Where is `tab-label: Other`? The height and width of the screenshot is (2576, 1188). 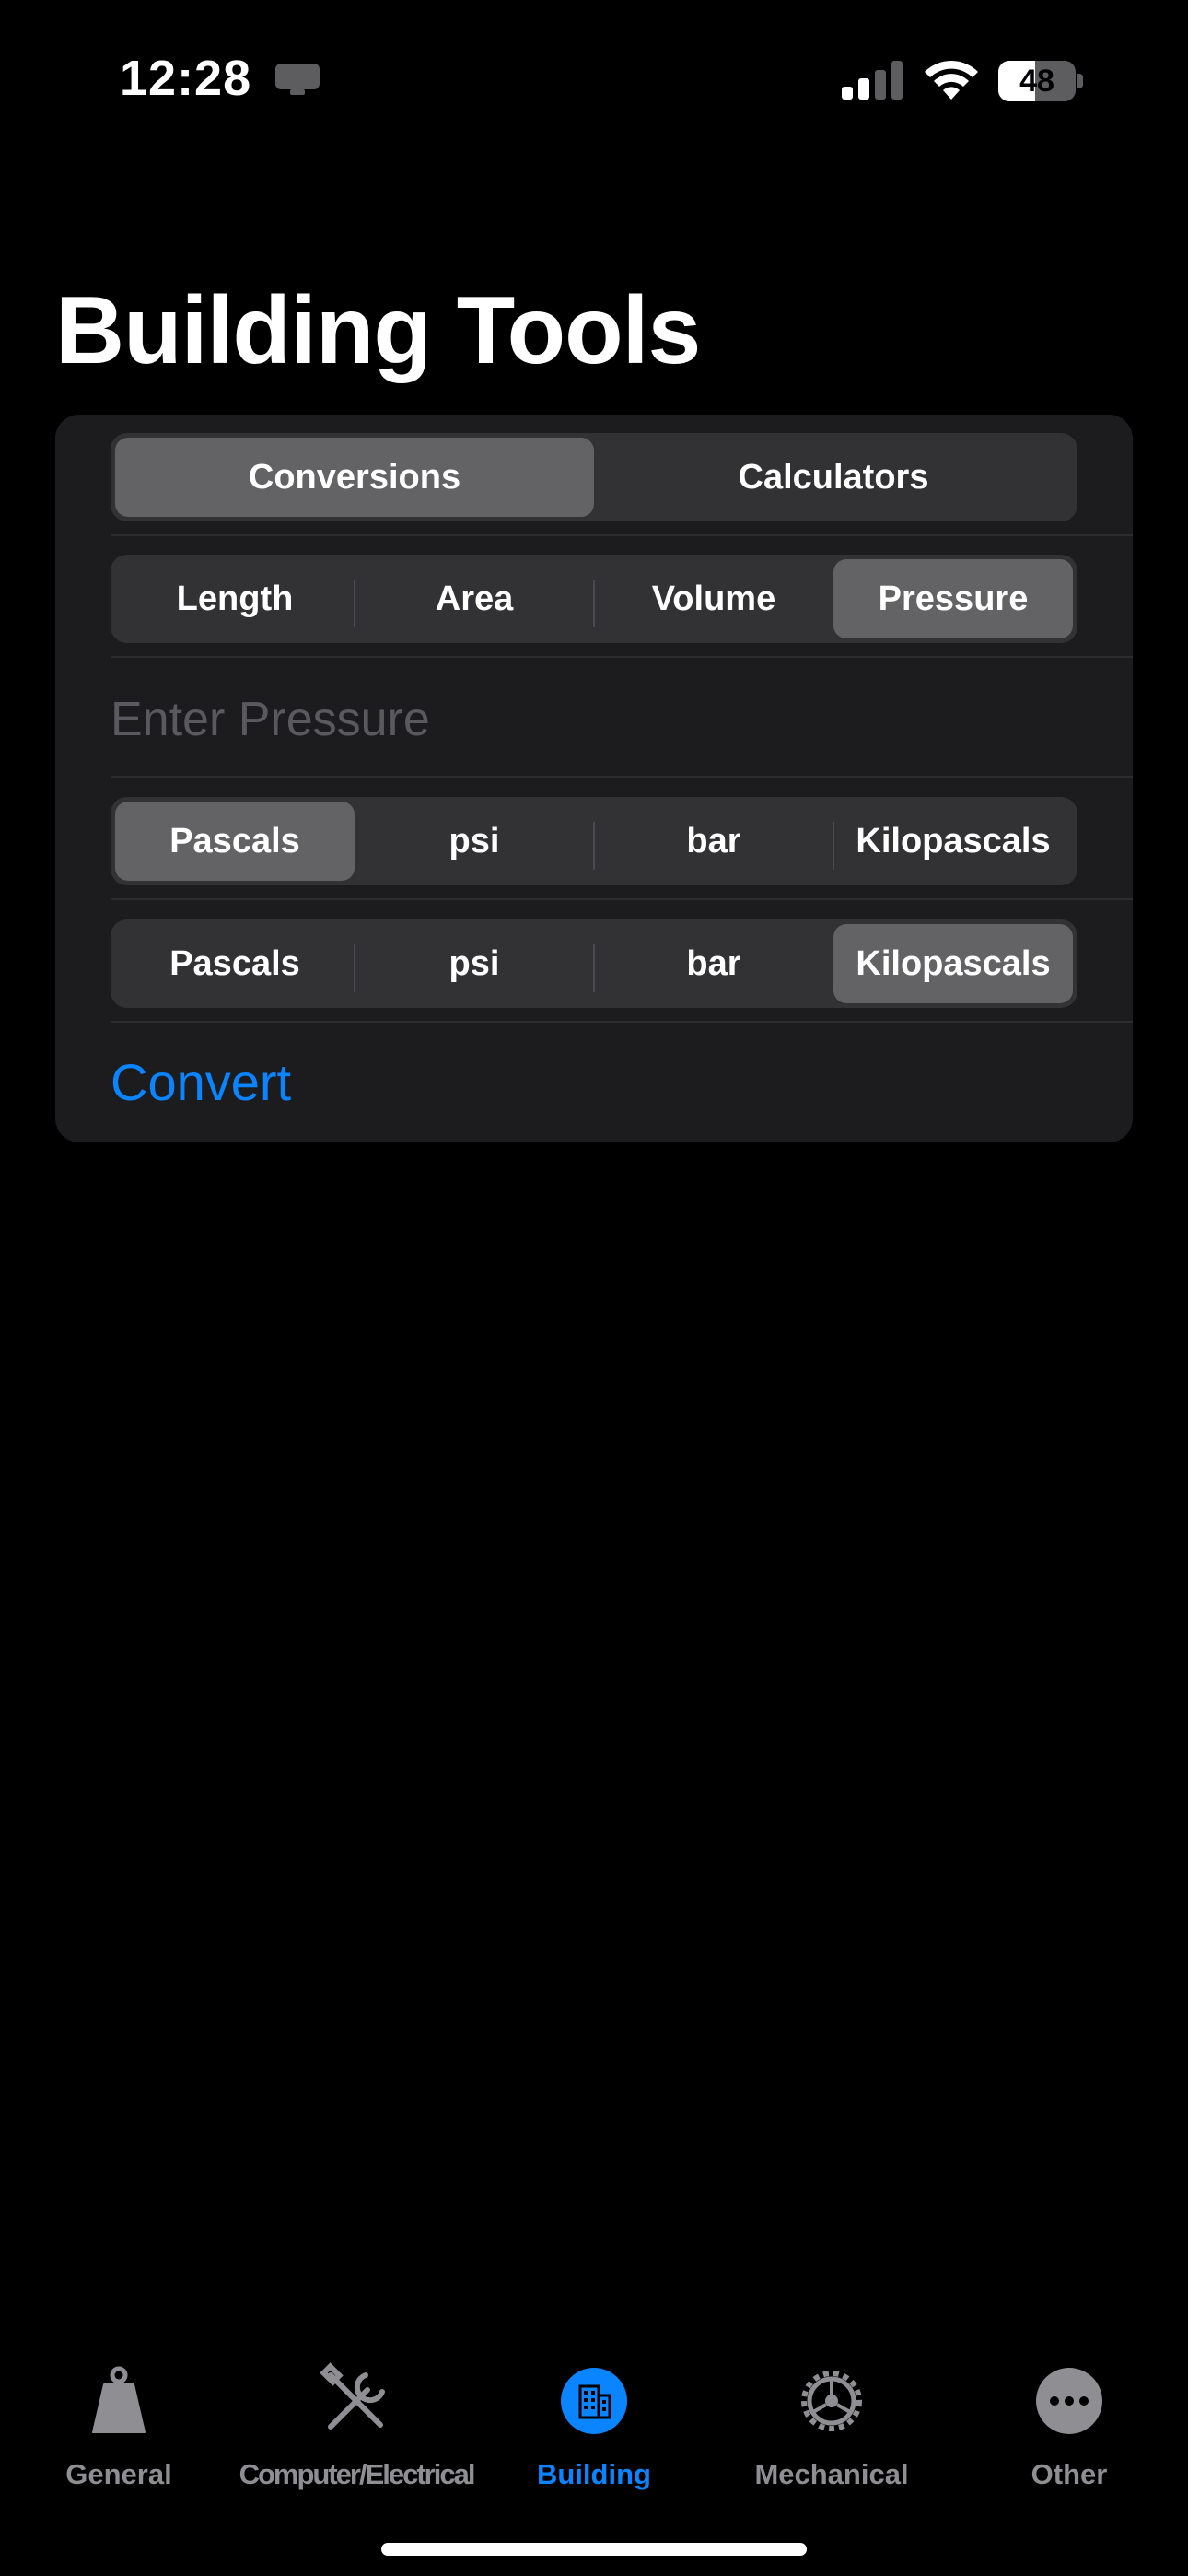
tab-label: Other is located at coordinates (1069, 2474).